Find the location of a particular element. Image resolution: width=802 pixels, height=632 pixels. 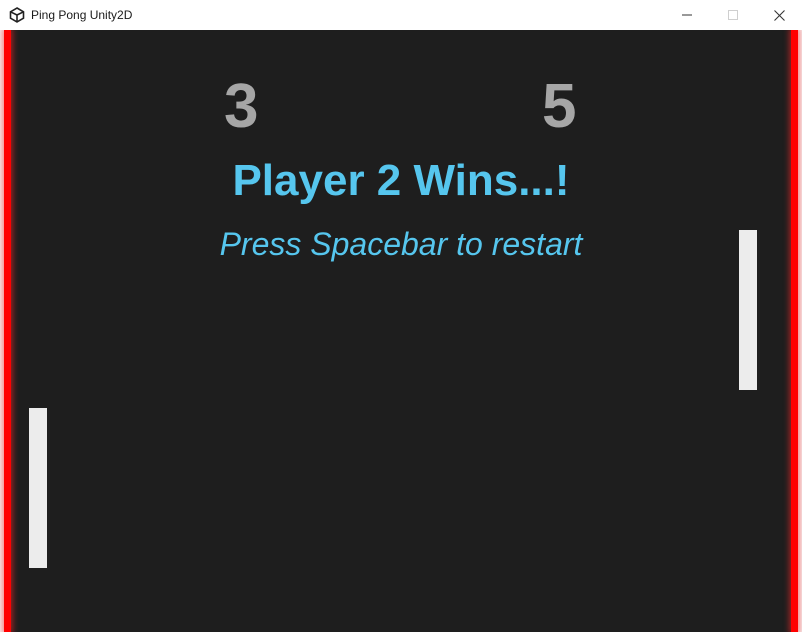

maximize-button is located at coordinates (733, 15).